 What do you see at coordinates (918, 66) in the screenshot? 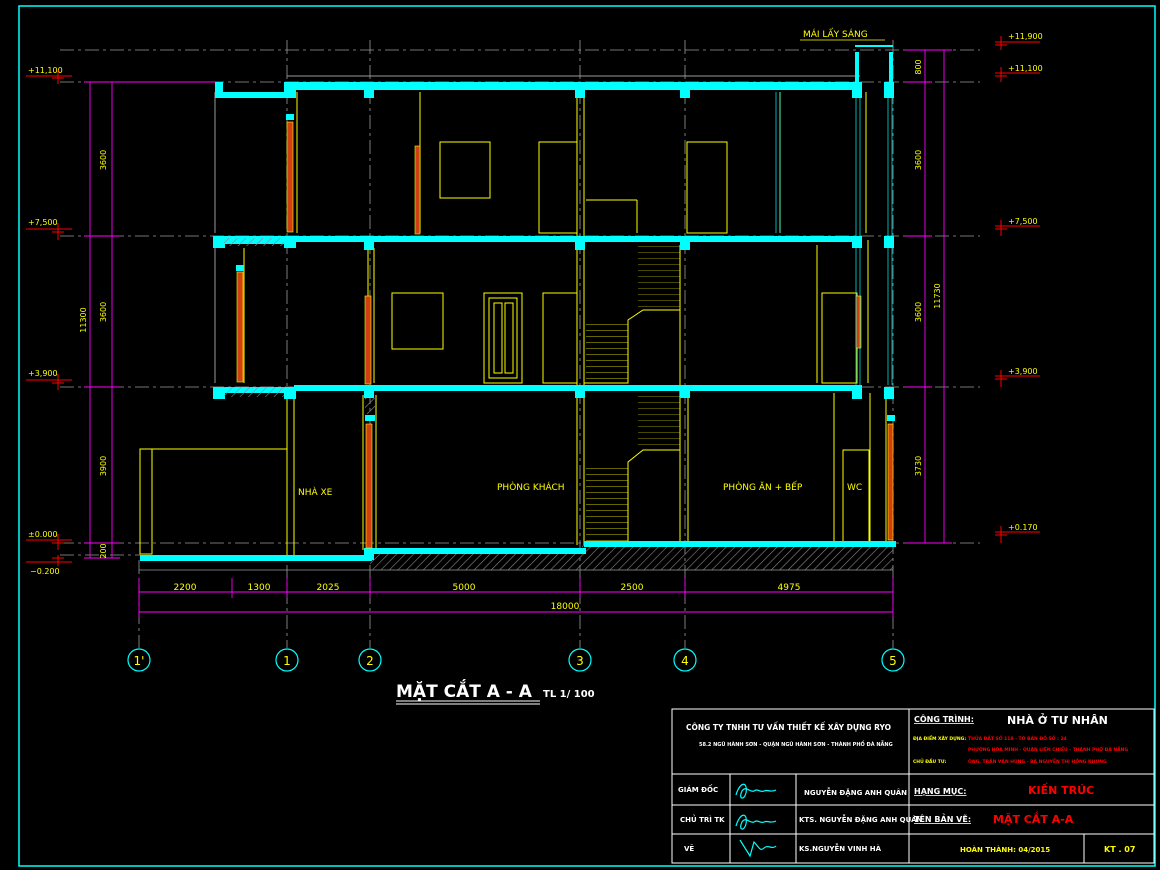
I see `svg-text: 800` at bounding box center [918, 66].